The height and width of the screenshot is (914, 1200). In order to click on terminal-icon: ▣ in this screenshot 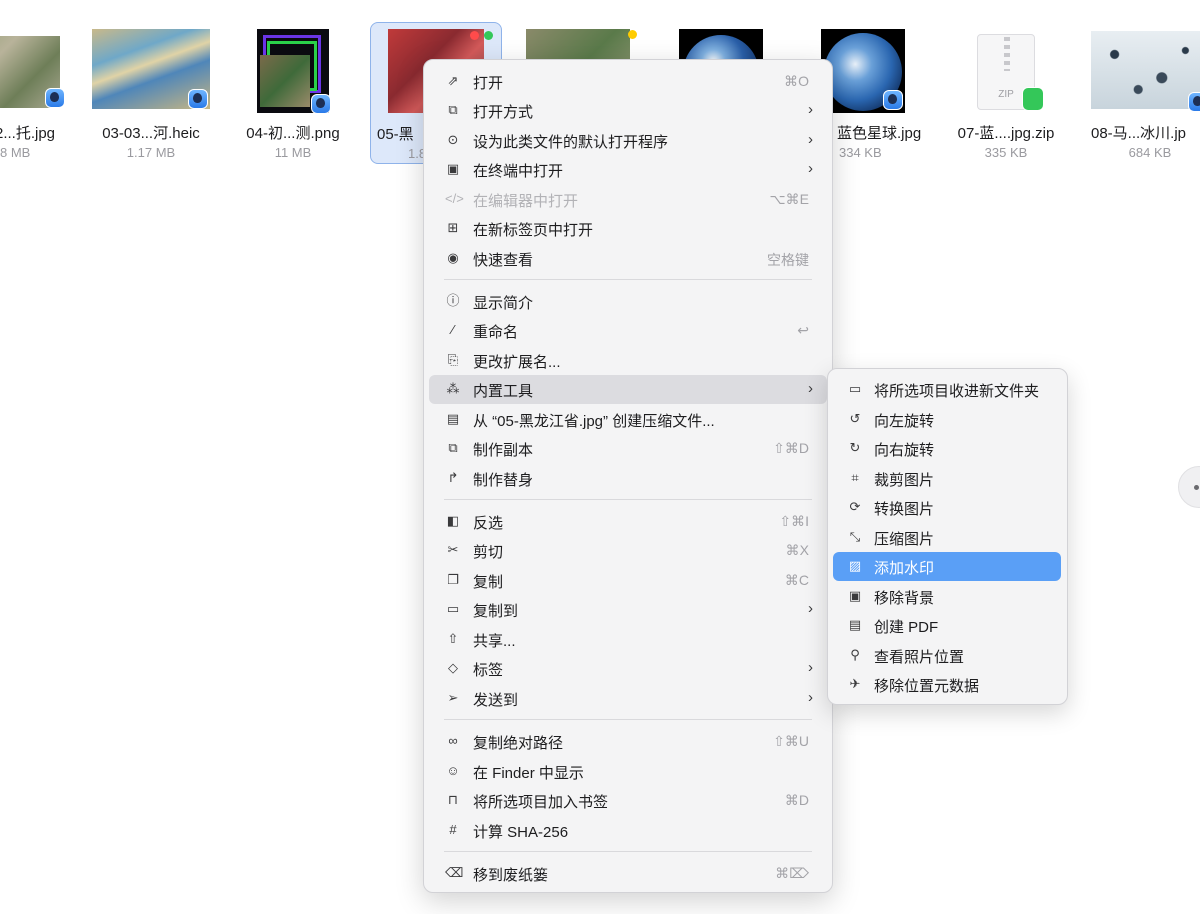, I will do `click(453, 168)`.